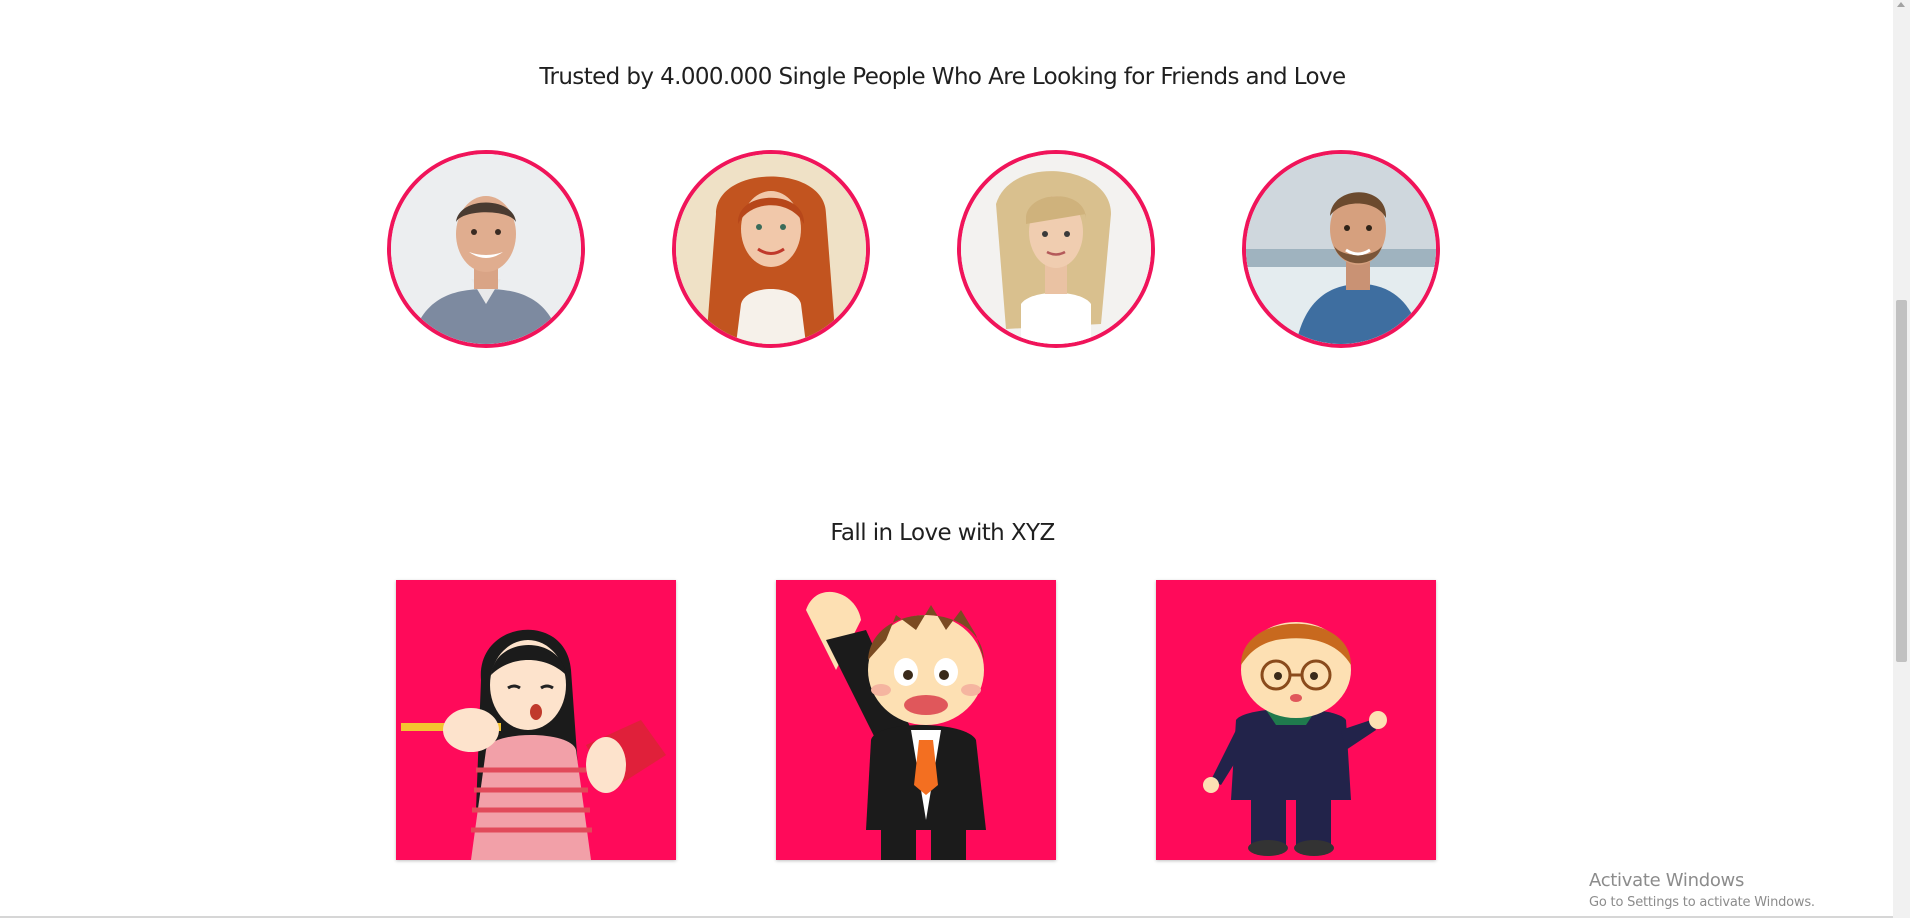 The height and width of the screenshot is (918, 1910). I want to click on love-section-title: Fall in Love with XYZ, so click(942, 533).